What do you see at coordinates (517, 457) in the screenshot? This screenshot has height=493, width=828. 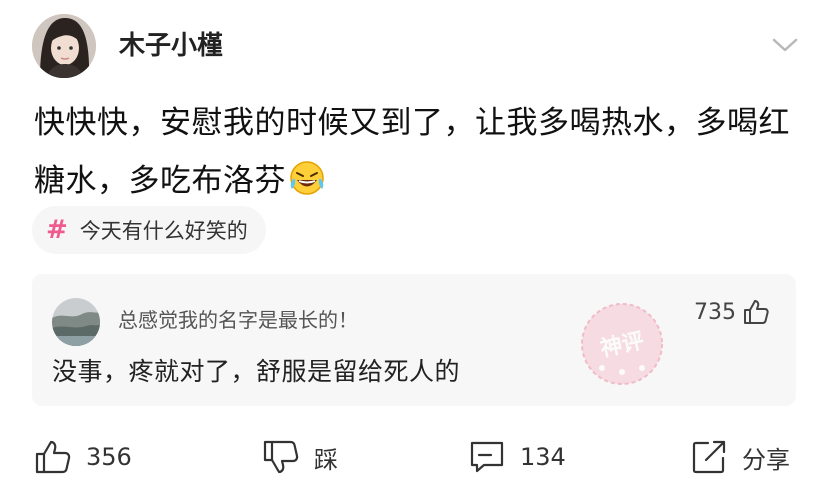 I see `comment-button: 134` at bounding box center [517, 457].